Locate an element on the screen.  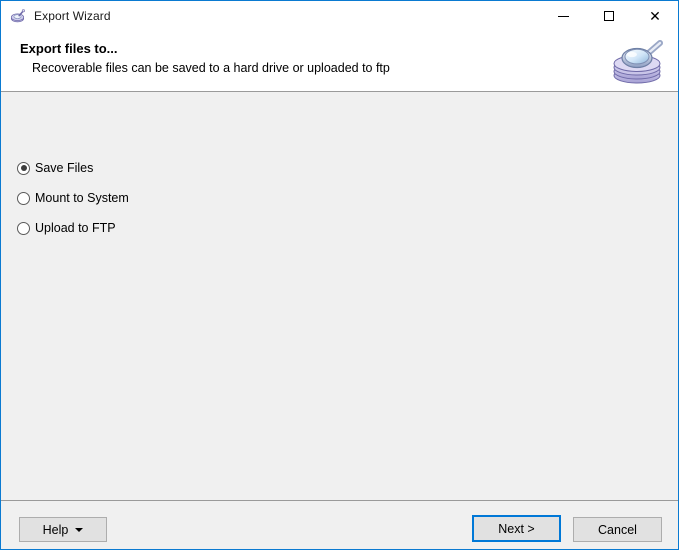
radio-label: Mount to System is located at coordinates (82, 198).